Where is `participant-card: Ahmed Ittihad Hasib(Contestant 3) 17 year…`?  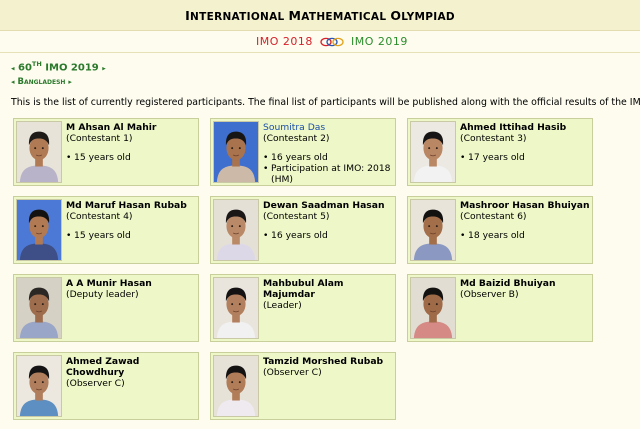 participant-card: Ahmed Ittihad Hasib(Contestant 3) 17 year… is located at coordinates (500, 152).